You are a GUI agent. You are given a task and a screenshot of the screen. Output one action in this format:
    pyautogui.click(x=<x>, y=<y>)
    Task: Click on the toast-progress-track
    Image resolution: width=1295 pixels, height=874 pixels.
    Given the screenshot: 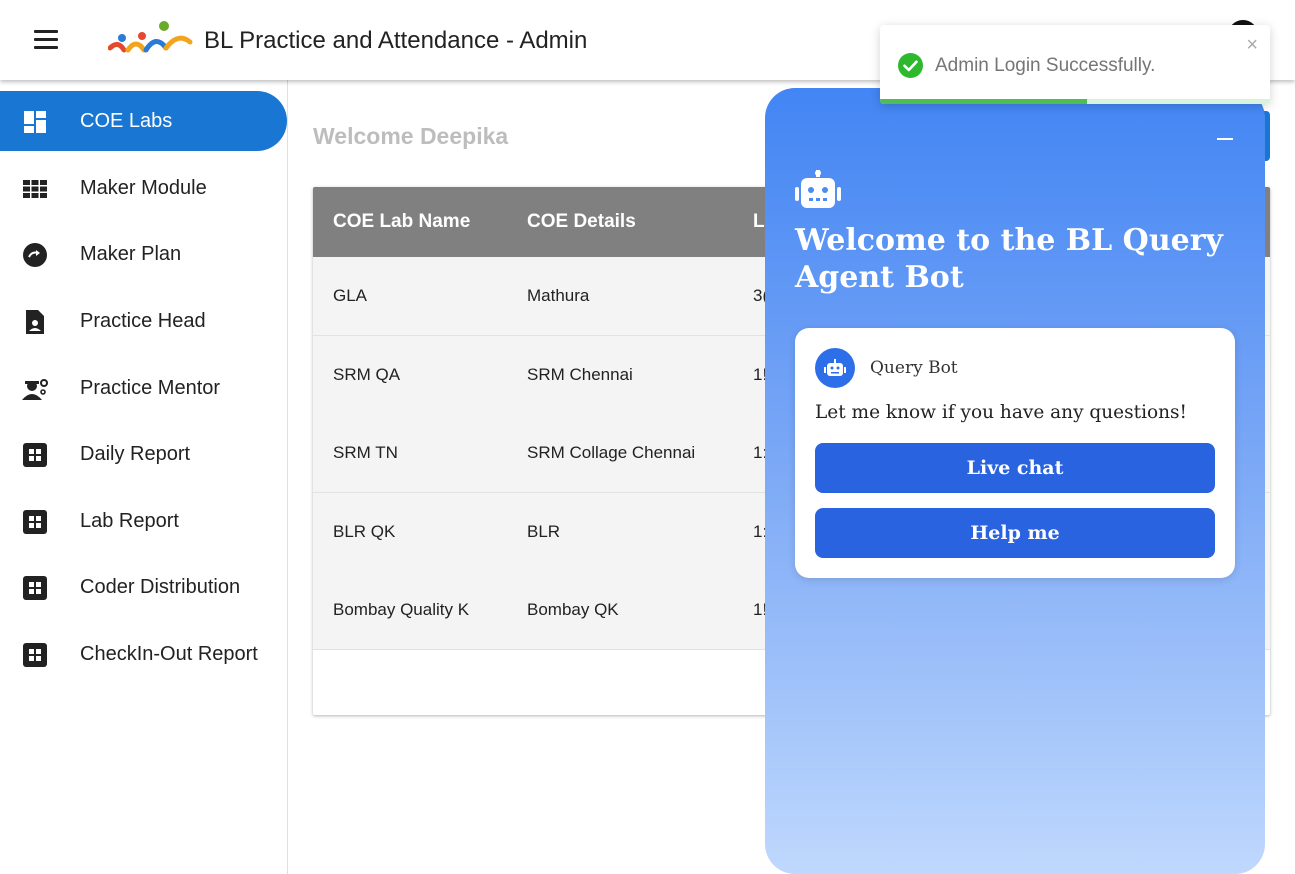 What is the action you would take?
    pyautogui.click(x=1075, y=101)
    